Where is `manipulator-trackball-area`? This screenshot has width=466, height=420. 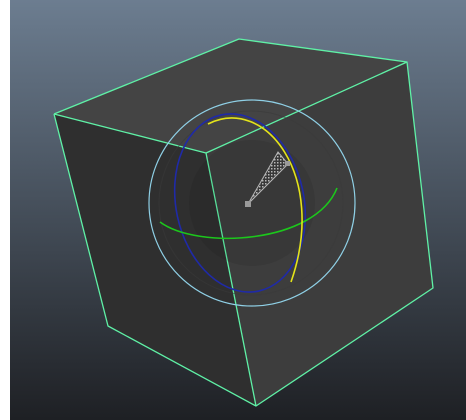 manipulator-trackball-area is located at coordinates (252, 203).